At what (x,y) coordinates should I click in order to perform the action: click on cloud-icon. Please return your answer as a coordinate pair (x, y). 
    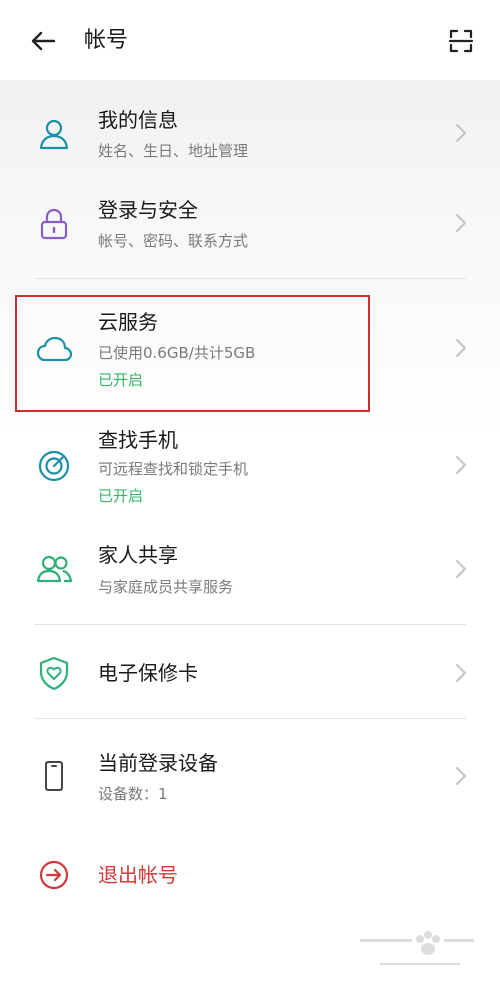
    Looking at the image, I should click on (54, 349).